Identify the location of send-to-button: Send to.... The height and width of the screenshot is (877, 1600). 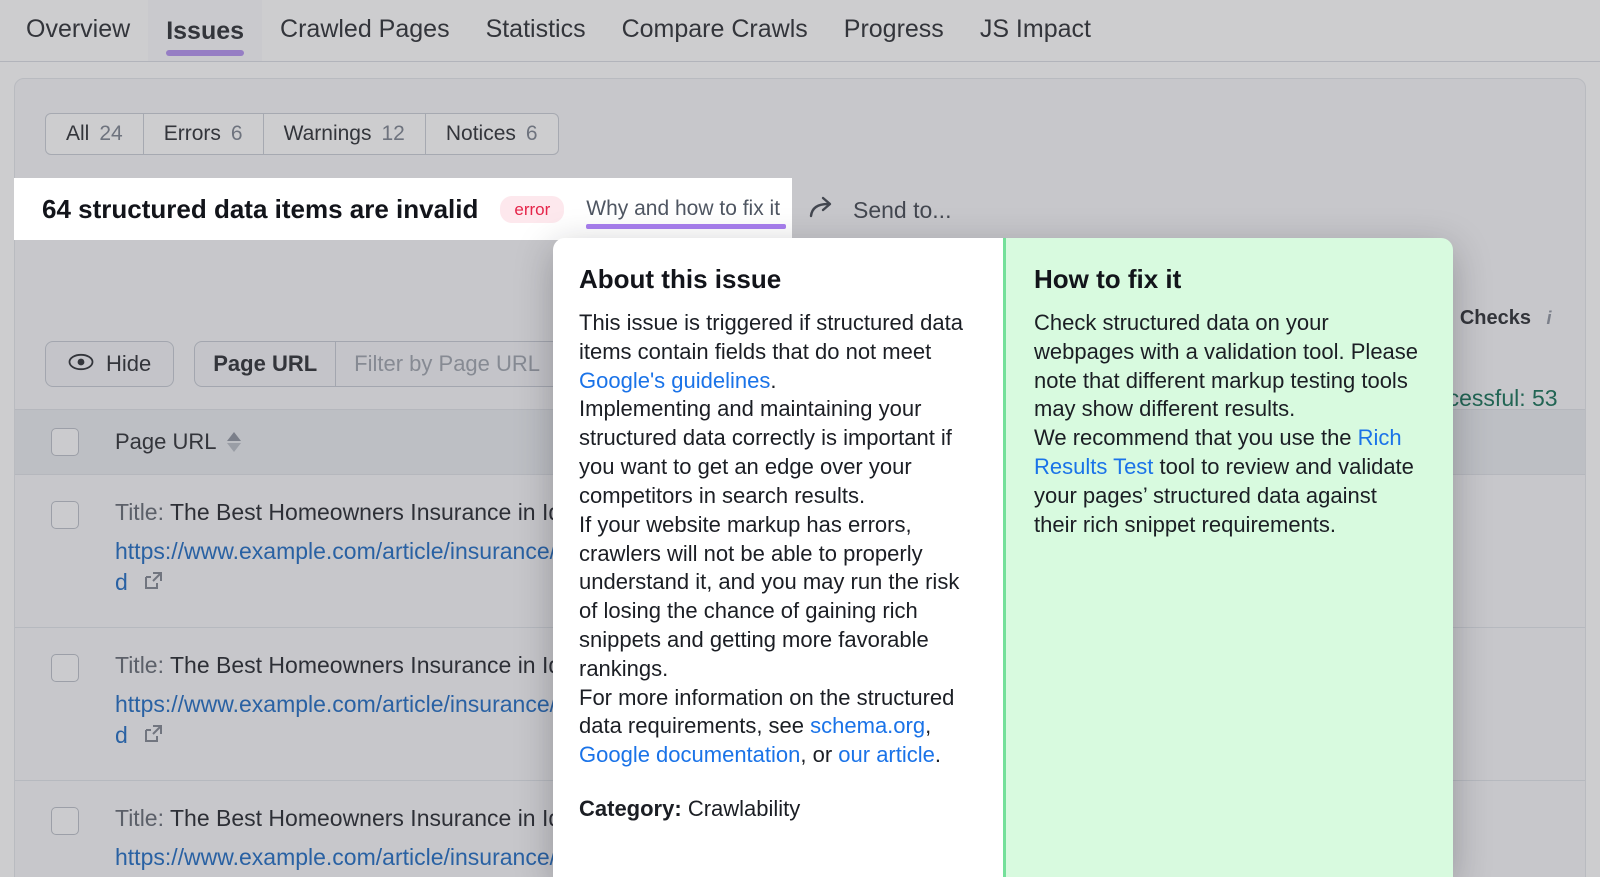
(880, 210).